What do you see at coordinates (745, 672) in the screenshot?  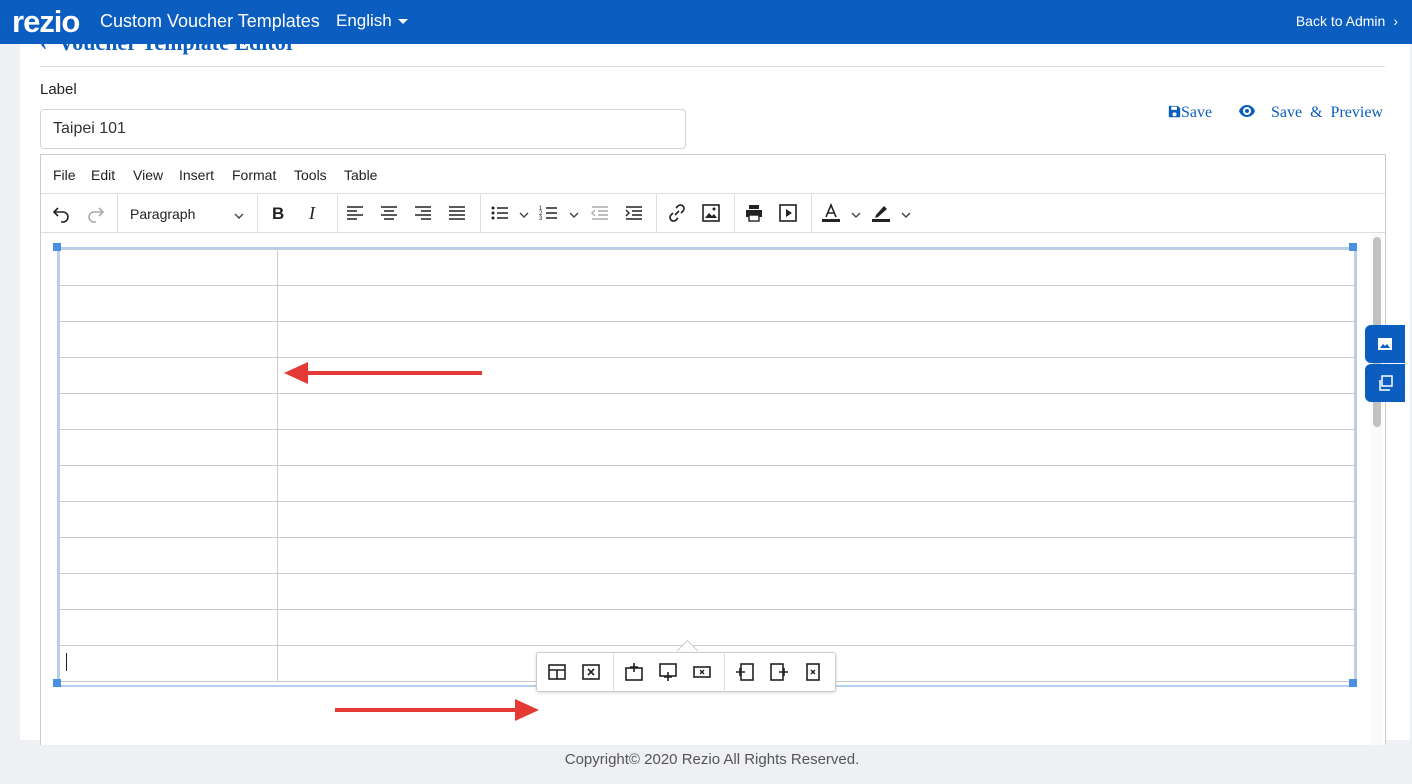 I see `insert-col-before-icon` at bounding box center [745, 672].